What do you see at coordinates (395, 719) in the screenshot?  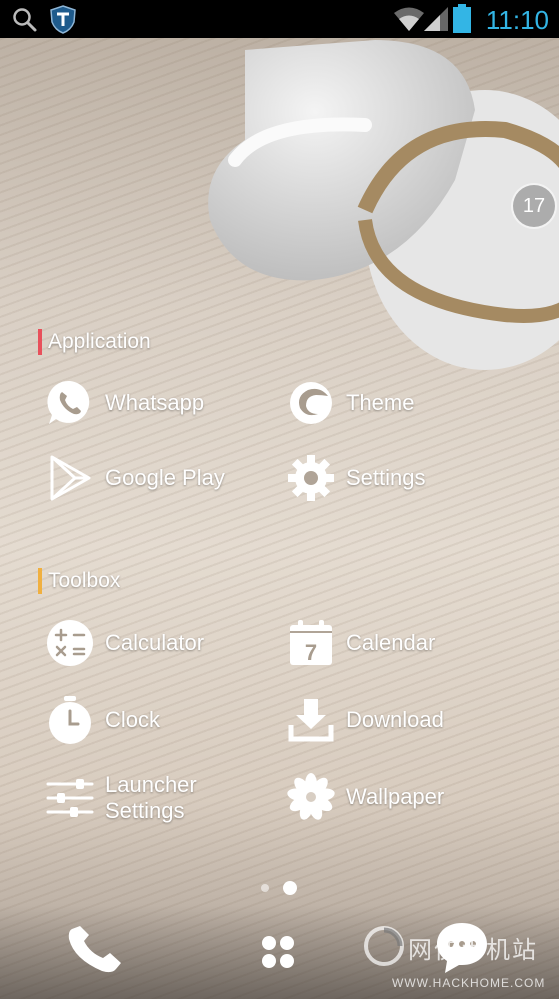 I see `app-label: Download` at bounding box center [395, 719].